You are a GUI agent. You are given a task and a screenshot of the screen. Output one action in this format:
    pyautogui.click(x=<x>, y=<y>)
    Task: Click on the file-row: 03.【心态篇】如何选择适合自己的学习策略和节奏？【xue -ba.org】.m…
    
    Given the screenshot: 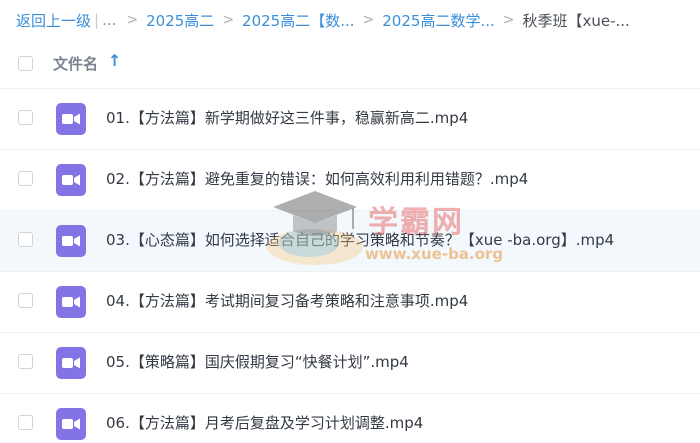 What is the action you would take?
    pyautogui.click(x=350, y=241)
    